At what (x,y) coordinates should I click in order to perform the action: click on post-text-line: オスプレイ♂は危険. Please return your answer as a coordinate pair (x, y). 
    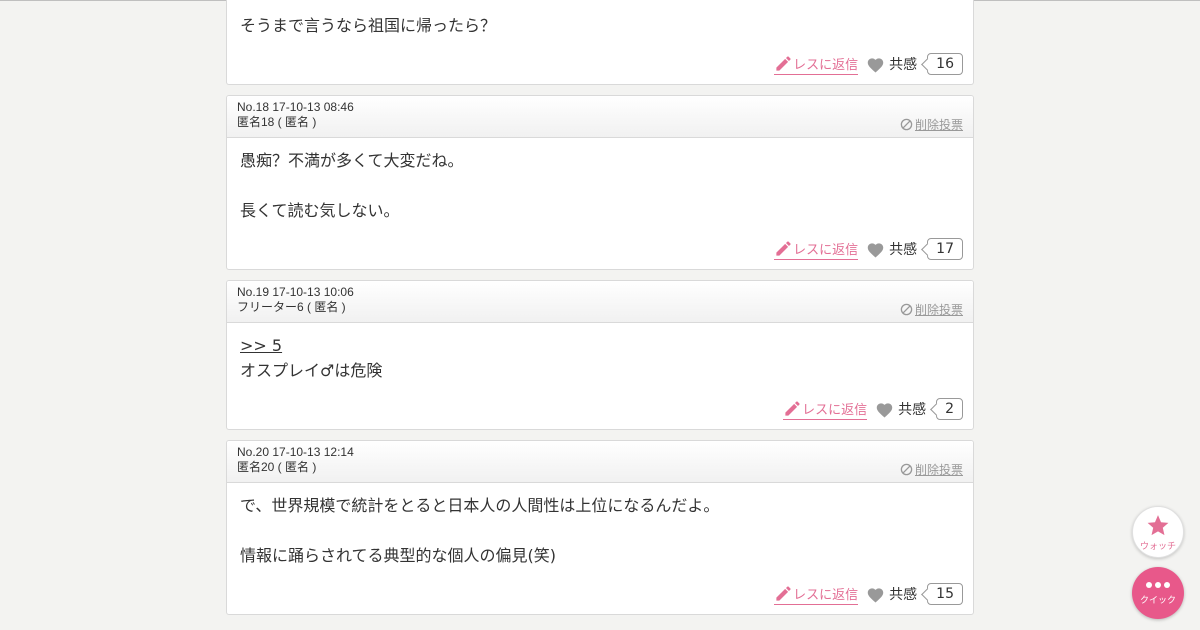
    Looking at the image, I should click on (311, 370).